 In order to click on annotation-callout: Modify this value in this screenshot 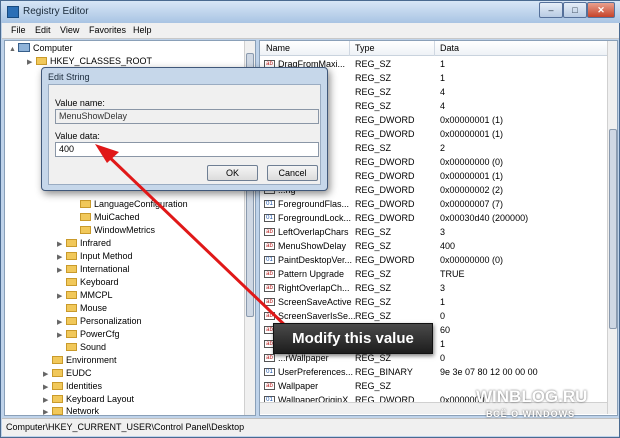, I will do `click(353, 338)`.